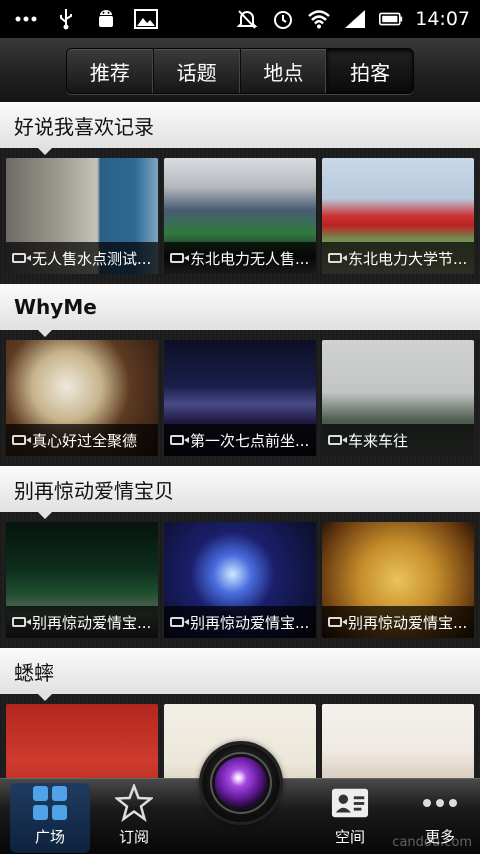 The height and width of the screenshot is (854, 480). Describe the element at coordinates (50, 803) in the screenshot. I see `grid-icon` at that location.